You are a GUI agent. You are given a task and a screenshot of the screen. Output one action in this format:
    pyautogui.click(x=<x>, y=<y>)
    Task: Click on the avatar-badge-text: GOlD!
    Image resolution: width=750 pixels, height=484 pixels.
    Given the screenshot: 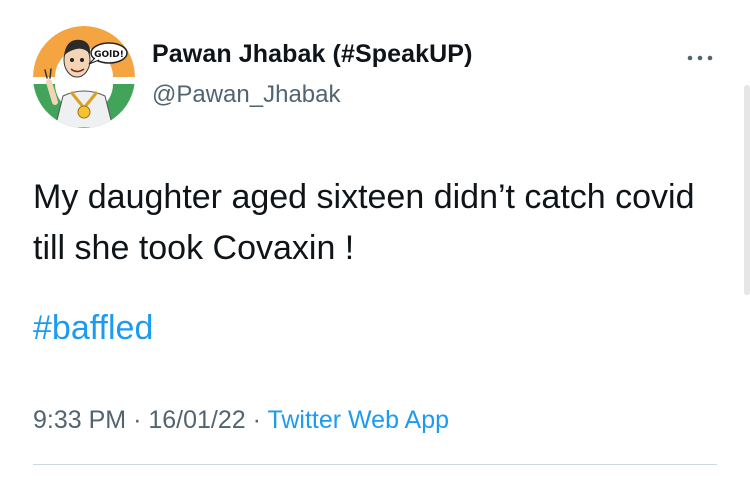 What is the action you would take?
    pyautogui.click(x=109, y=55)
    